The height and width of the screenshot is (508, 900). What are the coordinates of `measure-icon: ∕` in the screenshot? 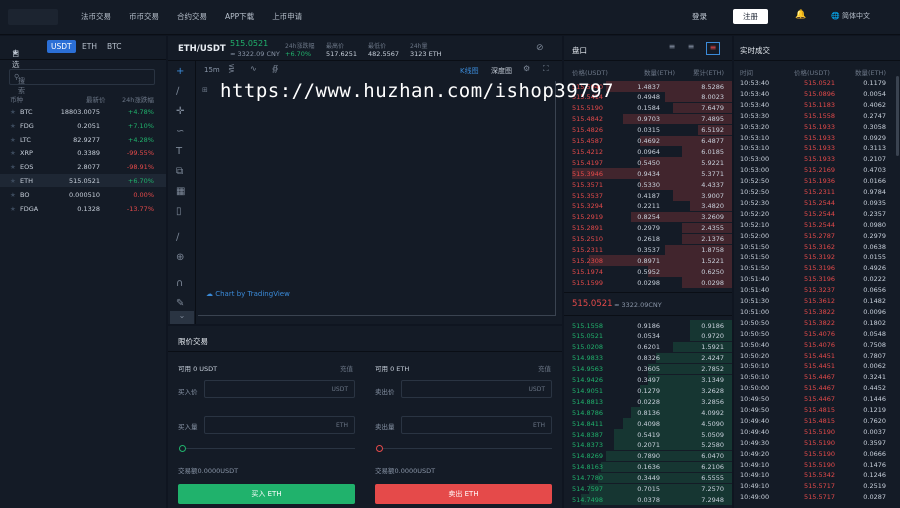 It's located at (177, 237).